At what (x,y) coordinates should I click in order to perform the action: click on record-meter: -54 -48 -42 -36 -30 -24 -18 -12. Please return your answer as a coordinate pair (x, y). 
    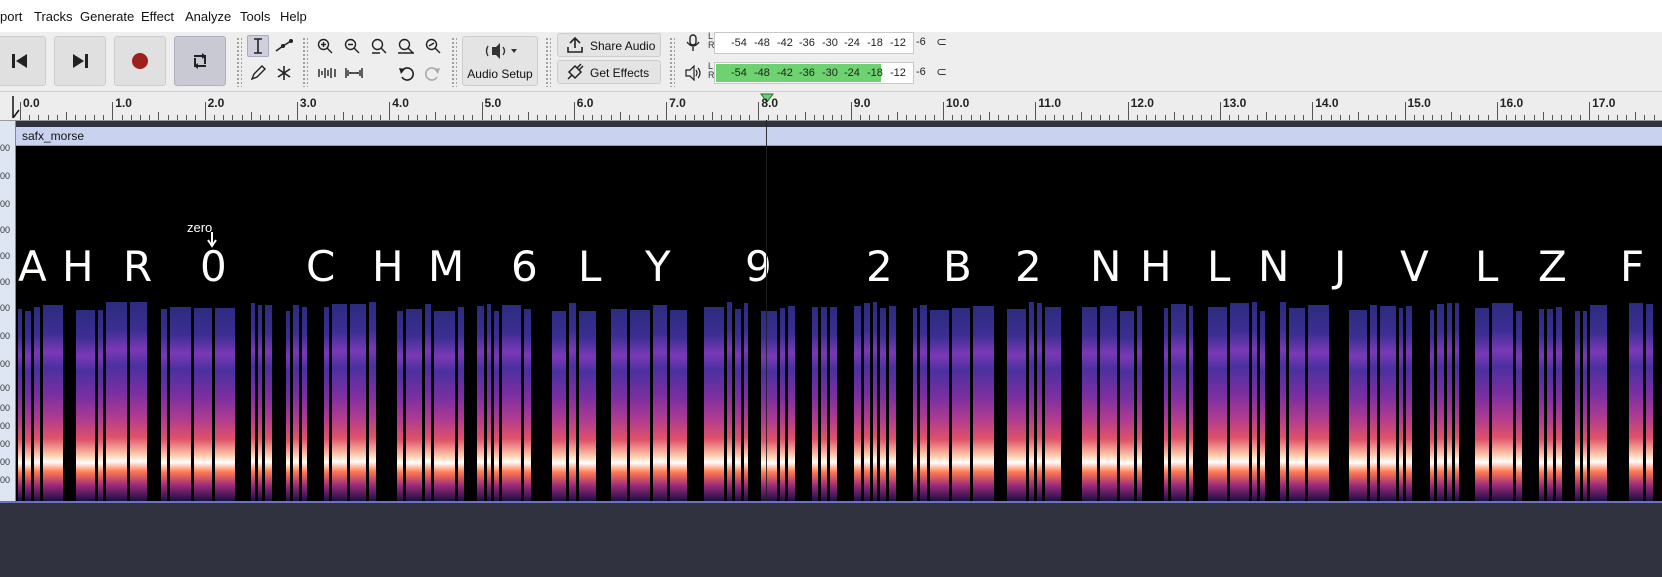
    Looking at the image, I should click on (814, 43).